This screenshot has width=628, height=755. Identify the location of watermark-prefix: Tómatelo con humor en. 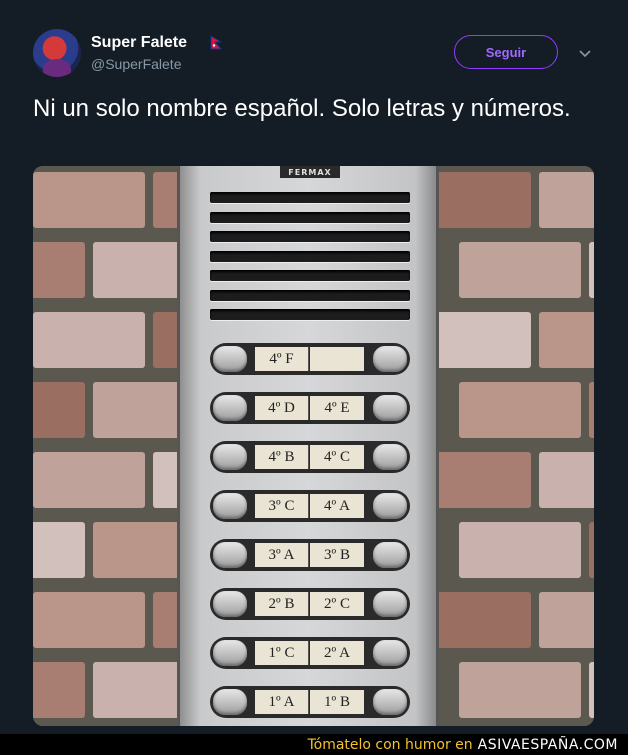
(390, 744).